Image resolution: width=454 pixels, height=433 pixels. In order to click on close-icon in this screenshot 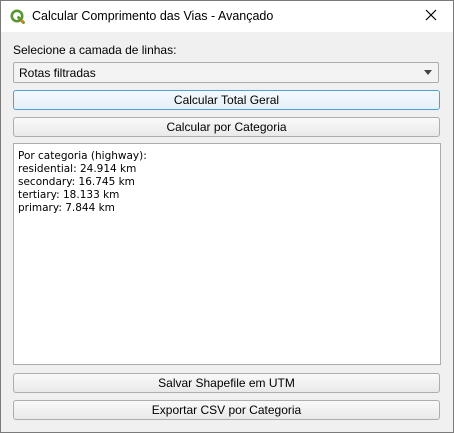, I will do `click(431, 16)`.